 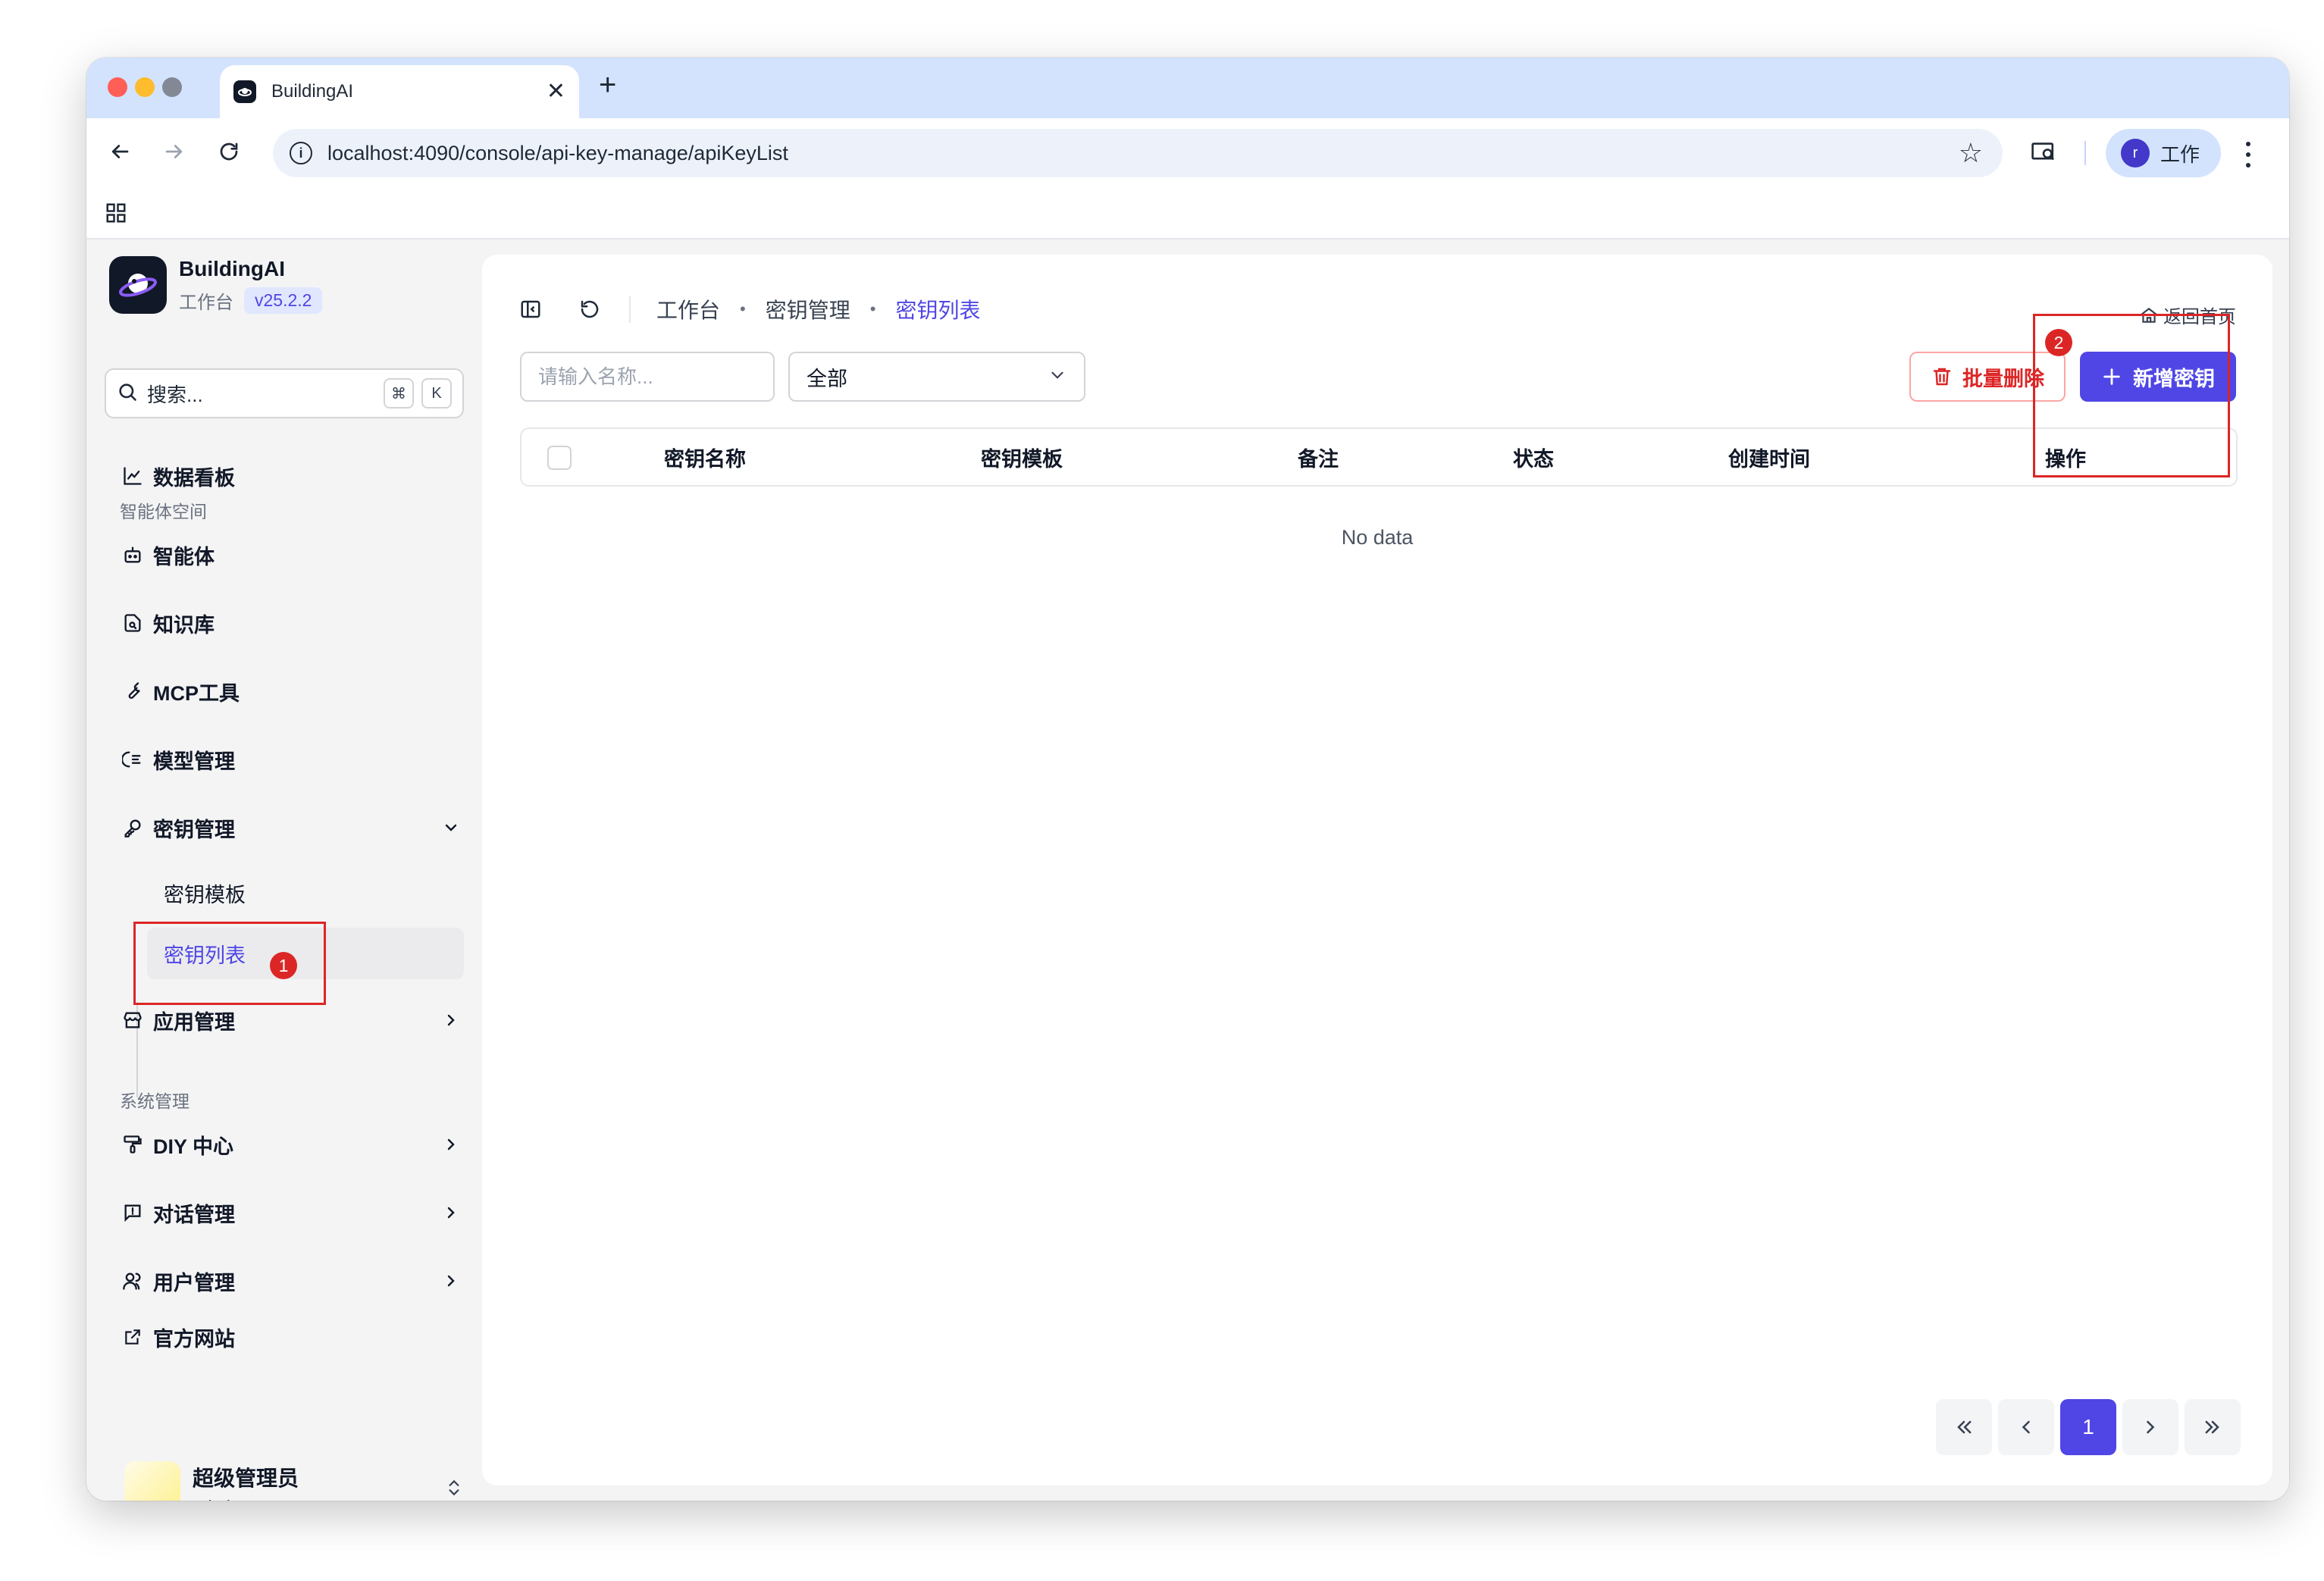 I want to click on browser-tab: BuildingAI ✕, so click(x=399, y=91).